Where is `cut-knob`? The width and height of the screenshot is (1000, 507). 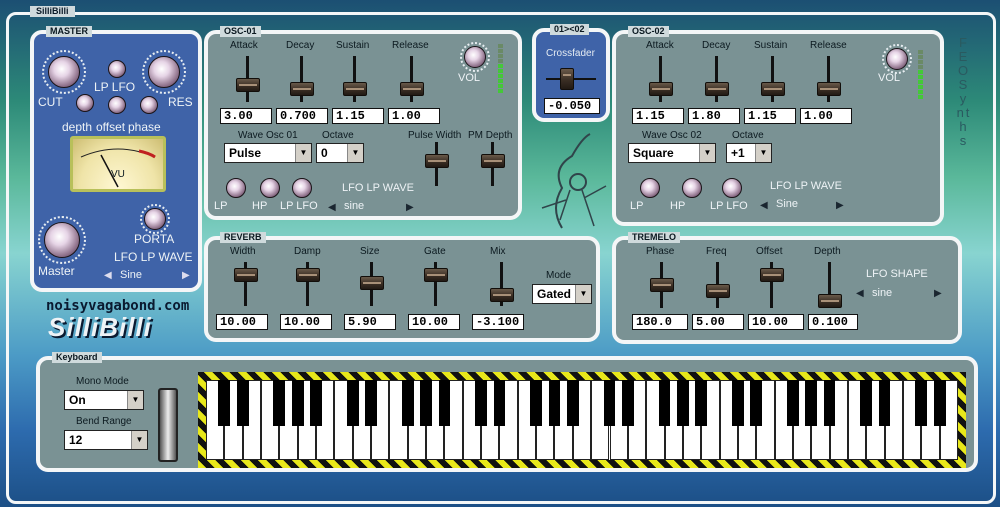 cut-knob is located at coordinates (64, 72).